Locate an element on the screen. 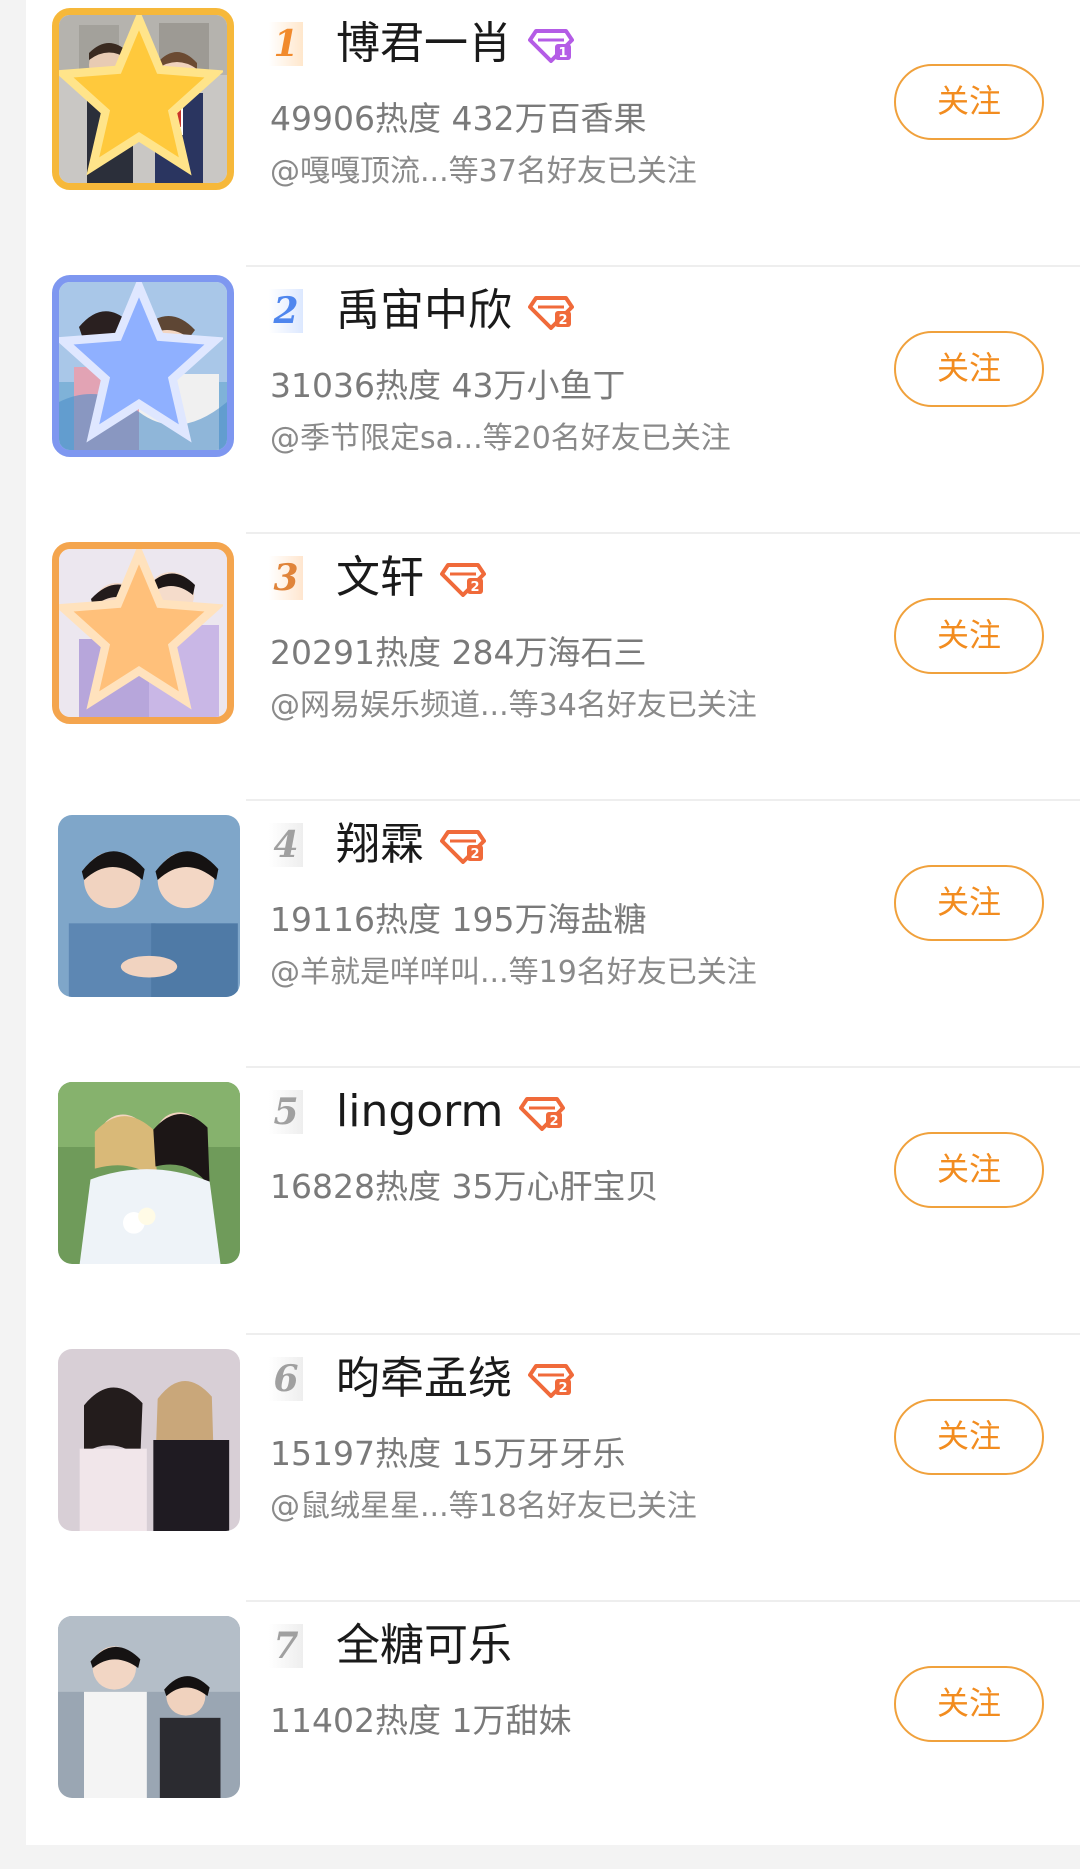  heat-stats: 16828热度 35万心肝宝贝 is located at coordinates (464, 1186).